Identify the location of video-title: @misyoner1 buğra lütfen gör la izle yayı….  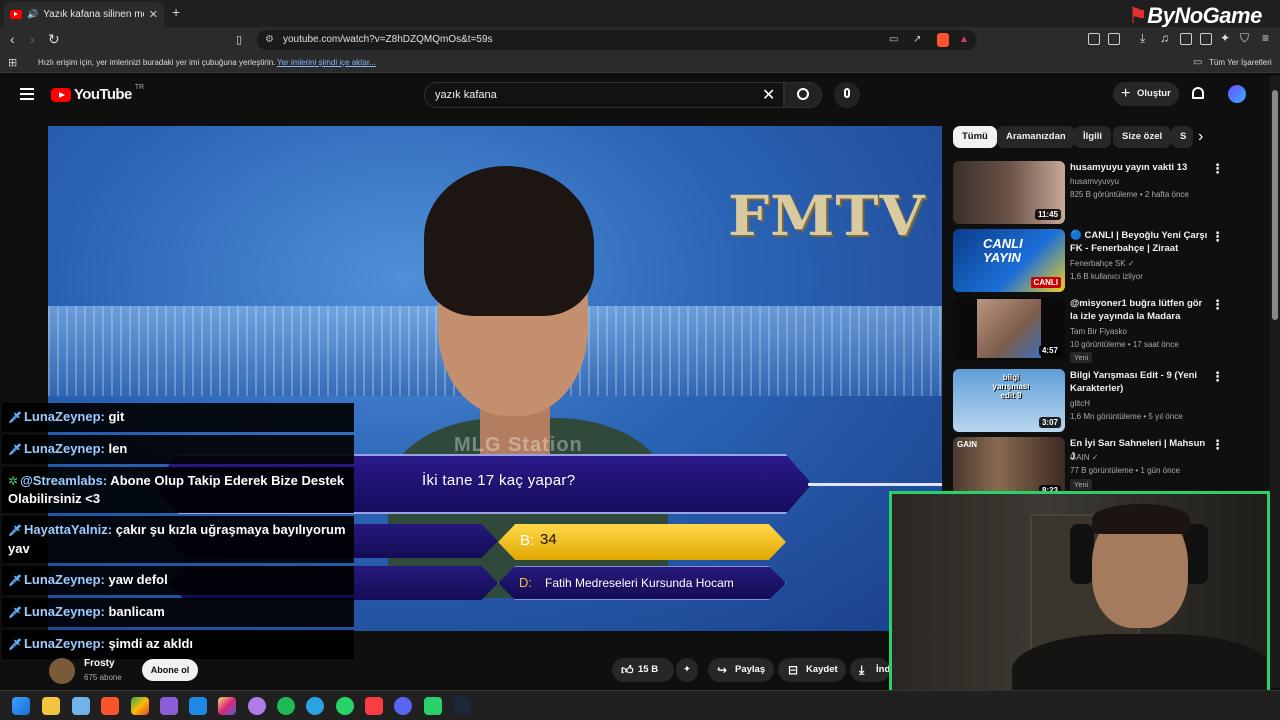
(1139, 310).